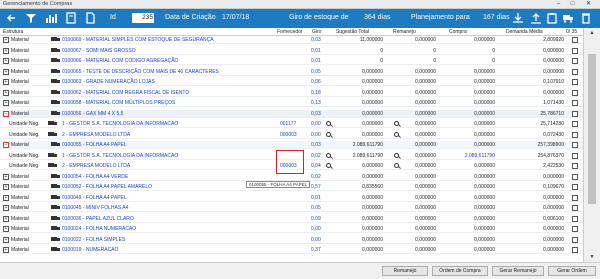 Image resolution: width=600 pixels, height=279 pixels. Describe the element at coordinates (99, 229) in the screenshot. I see `row-description: 0100024 - FOLHA NUMERACAO` at that location.